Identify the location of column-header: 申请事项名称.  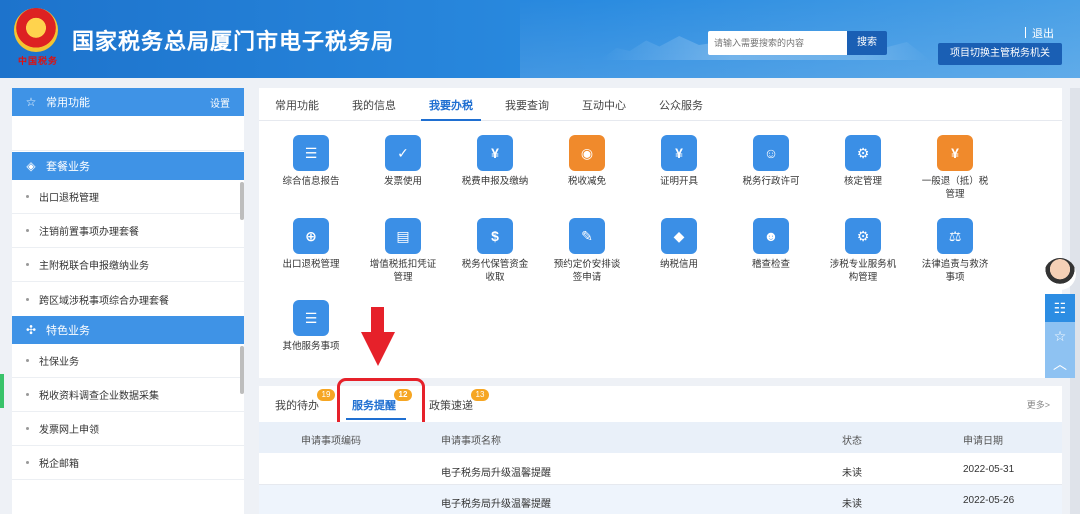
(471, 441).